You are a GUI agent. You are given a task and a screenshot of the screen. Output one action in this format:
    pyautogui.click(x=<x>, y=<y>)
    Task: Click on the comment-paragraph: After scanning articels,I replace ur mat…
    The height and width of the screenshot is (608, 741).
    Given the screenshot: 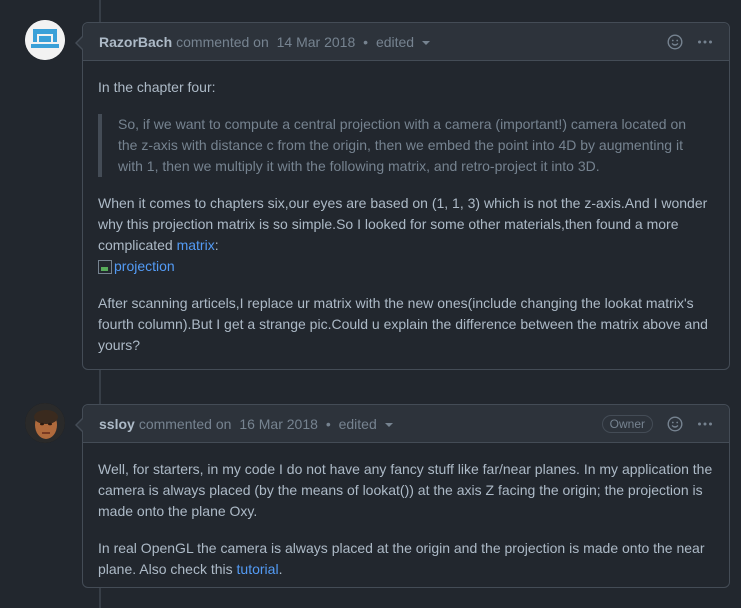 What is the action you would take?
    pyautogui.click(x=403, y=324)
    